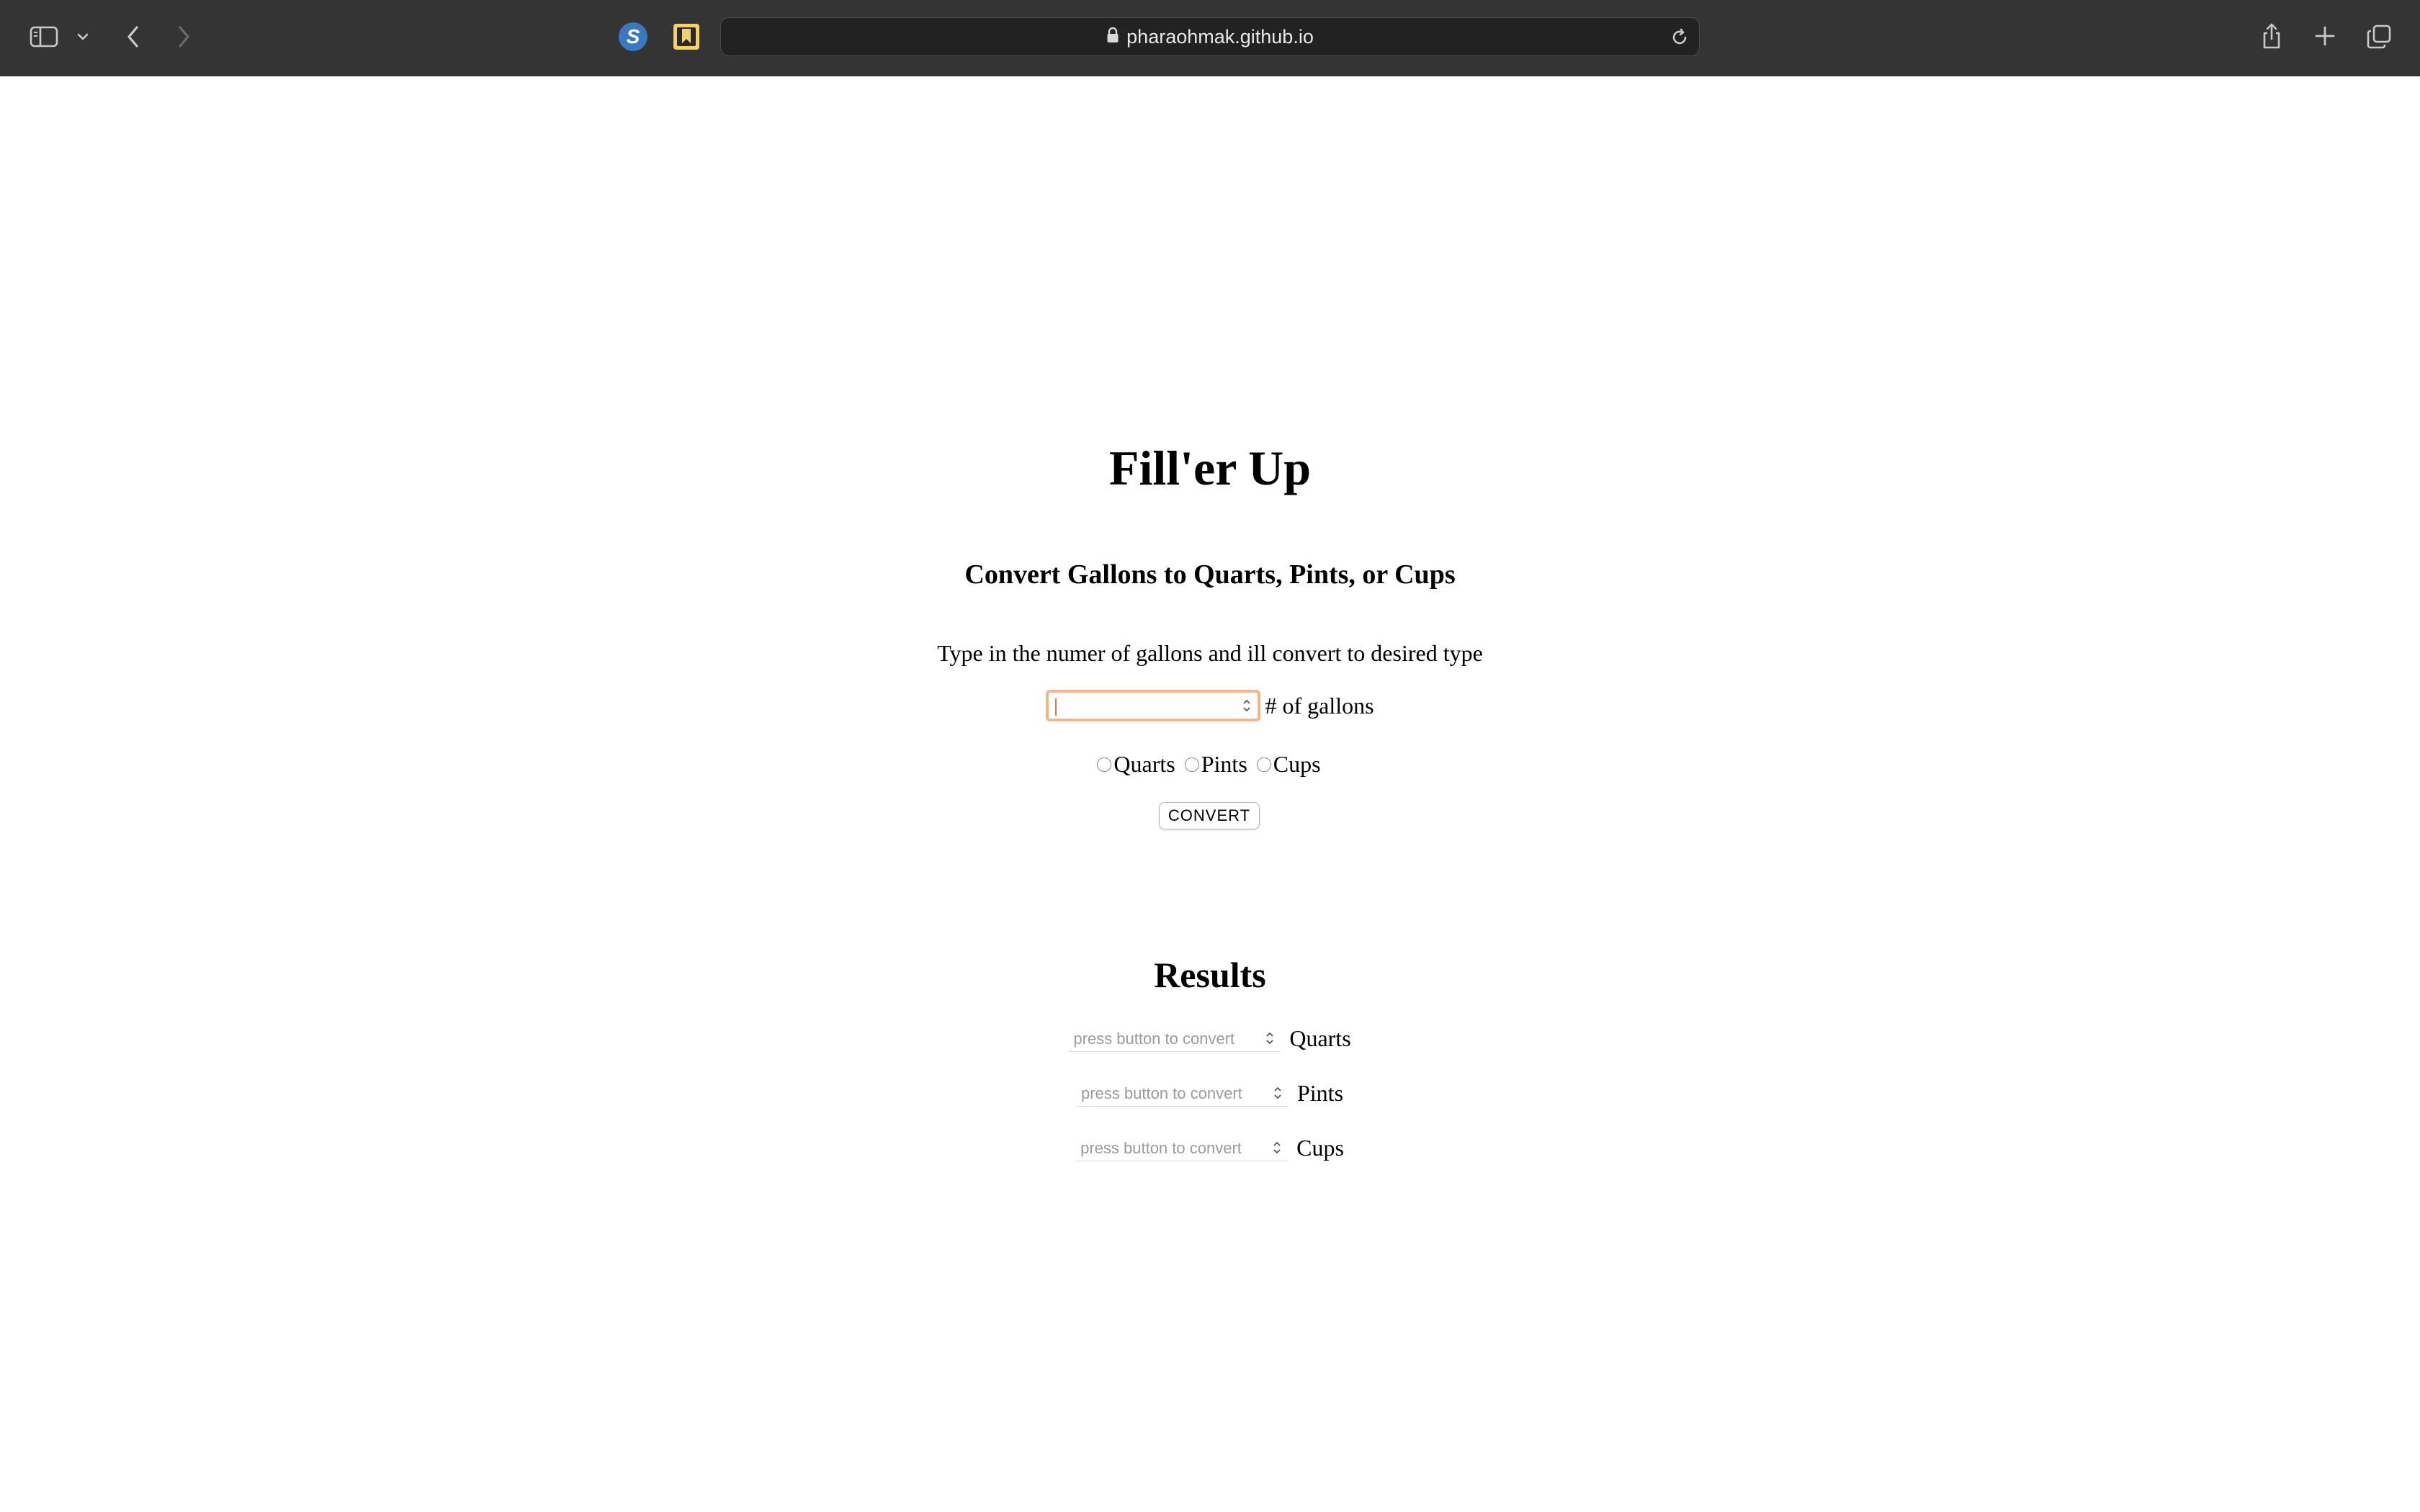 Image resolution: width=2420 pixels, height=1512 pixels. I want to click on gallons-row: # of gallons, so click(1210, 705).